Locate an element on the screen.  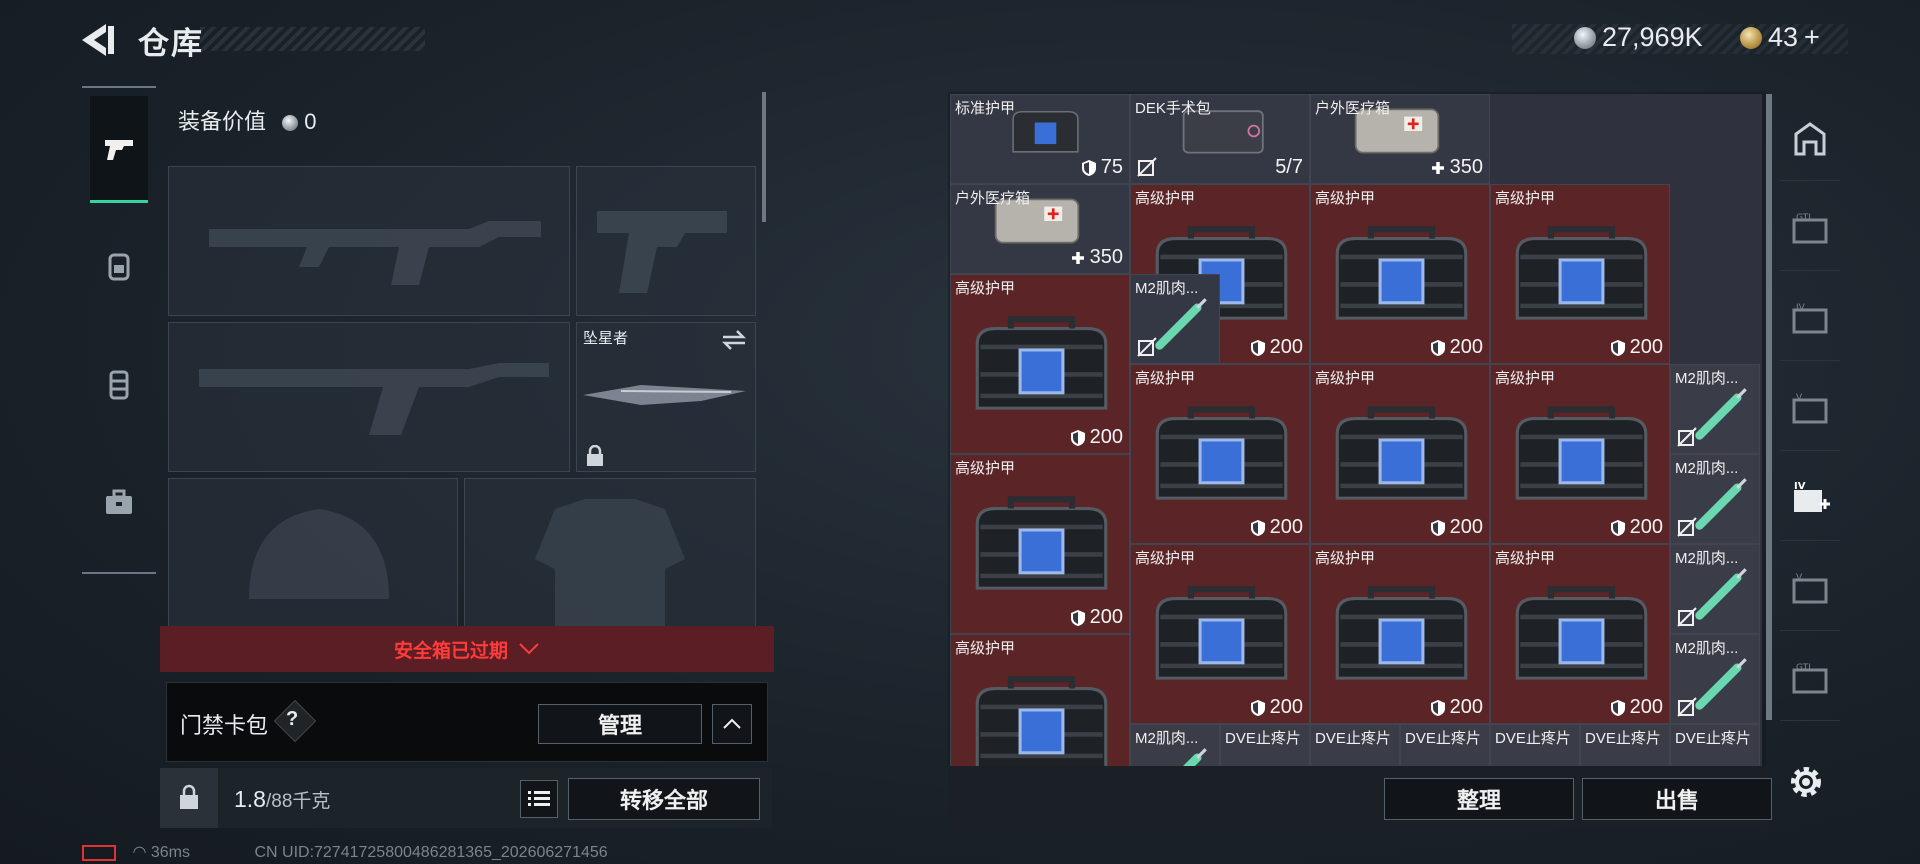
pistol-slot is located at coordinates (666, 241).